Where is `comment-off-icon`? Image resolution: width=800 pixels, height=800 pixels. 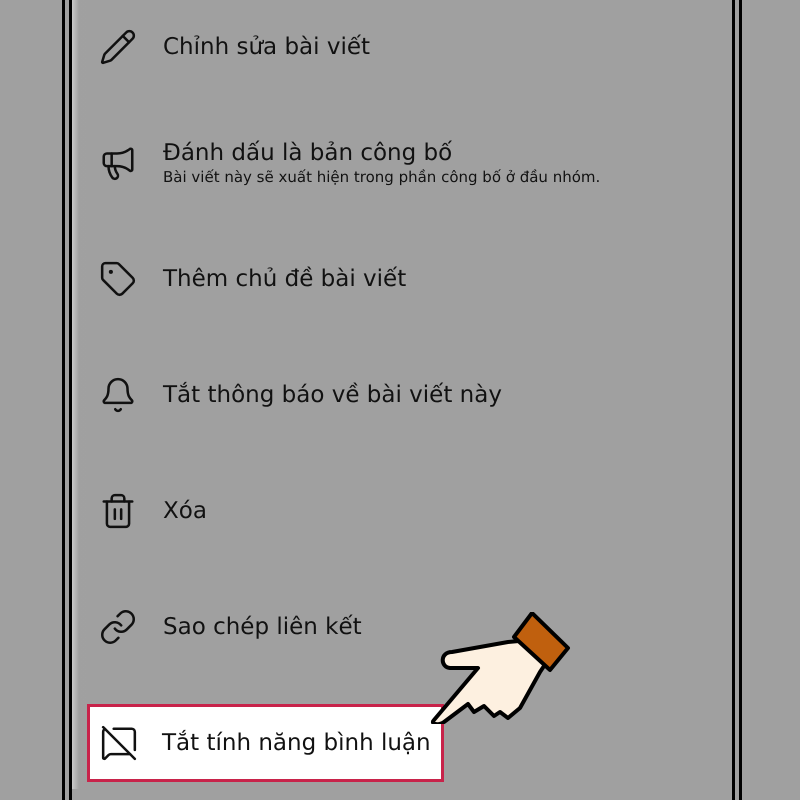 comment-off-icon is located at coordinates (119, 743).